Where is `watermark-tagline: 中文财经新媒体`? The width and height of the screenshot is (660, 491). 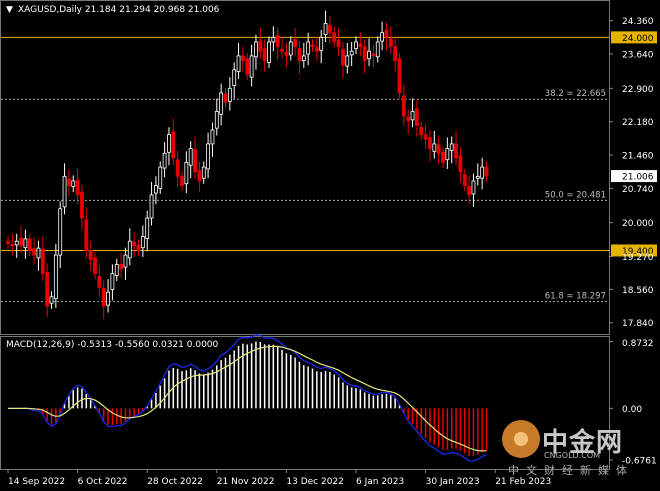
watermark-tagline: 中文财经新媒体 is located at coordinates (571, 470).